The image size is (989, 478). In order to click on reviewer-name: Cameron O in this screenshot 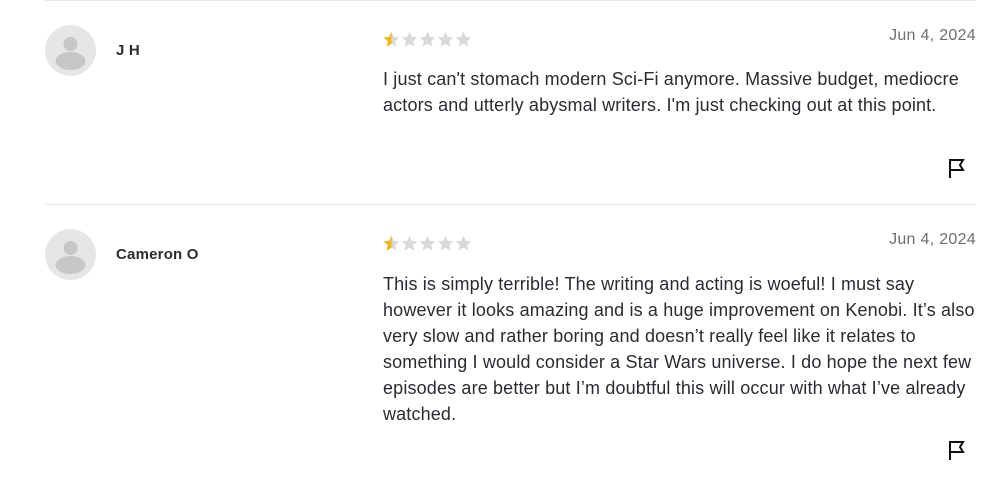, I will do `click(157, 254)`.